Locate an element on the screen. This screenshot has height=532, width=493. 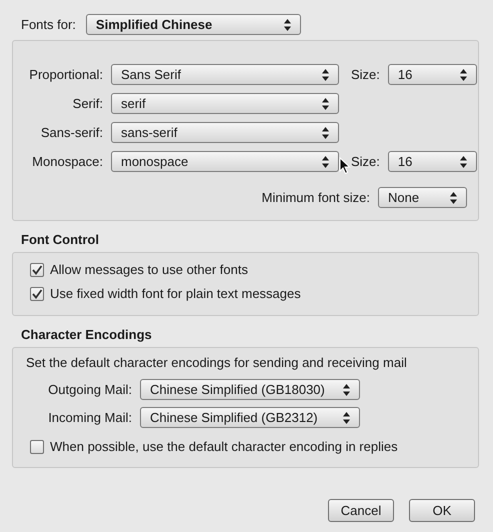
field-label: Fonts for: is located at coordinates (48, 24).